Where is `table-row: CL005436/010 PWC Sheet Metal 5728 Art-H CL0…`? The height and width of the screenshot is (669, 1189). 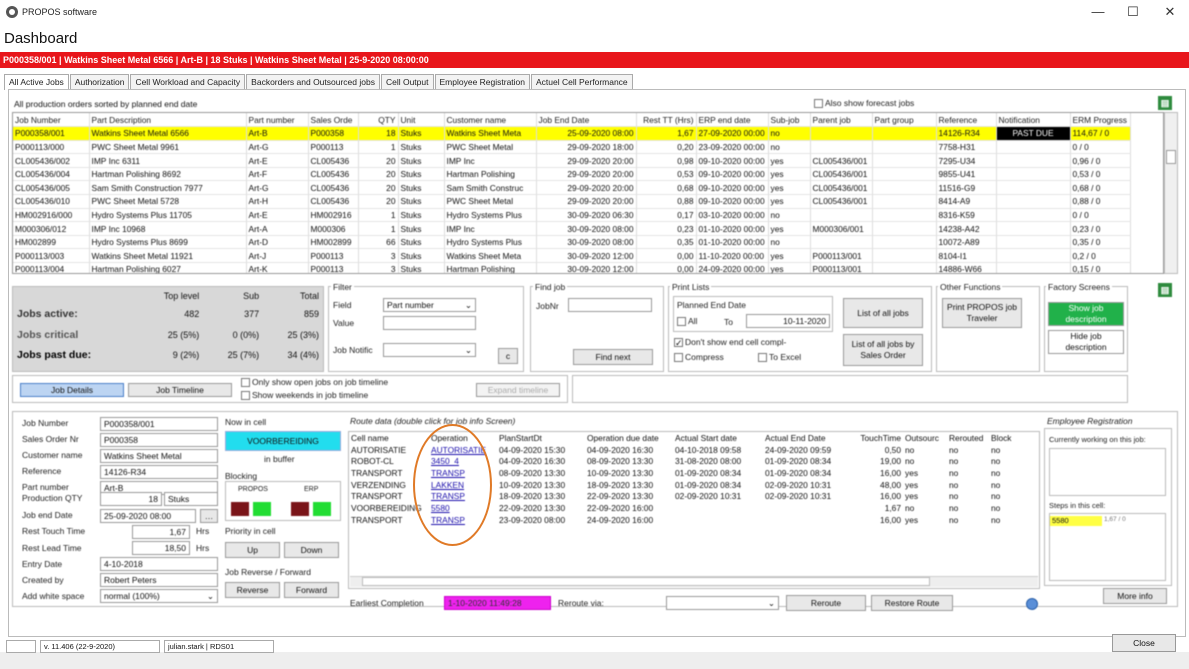 table-row: CL005436/010 PWC Sheet Metal 5728 Art-H CL0… is located at coordinates (572, 201).